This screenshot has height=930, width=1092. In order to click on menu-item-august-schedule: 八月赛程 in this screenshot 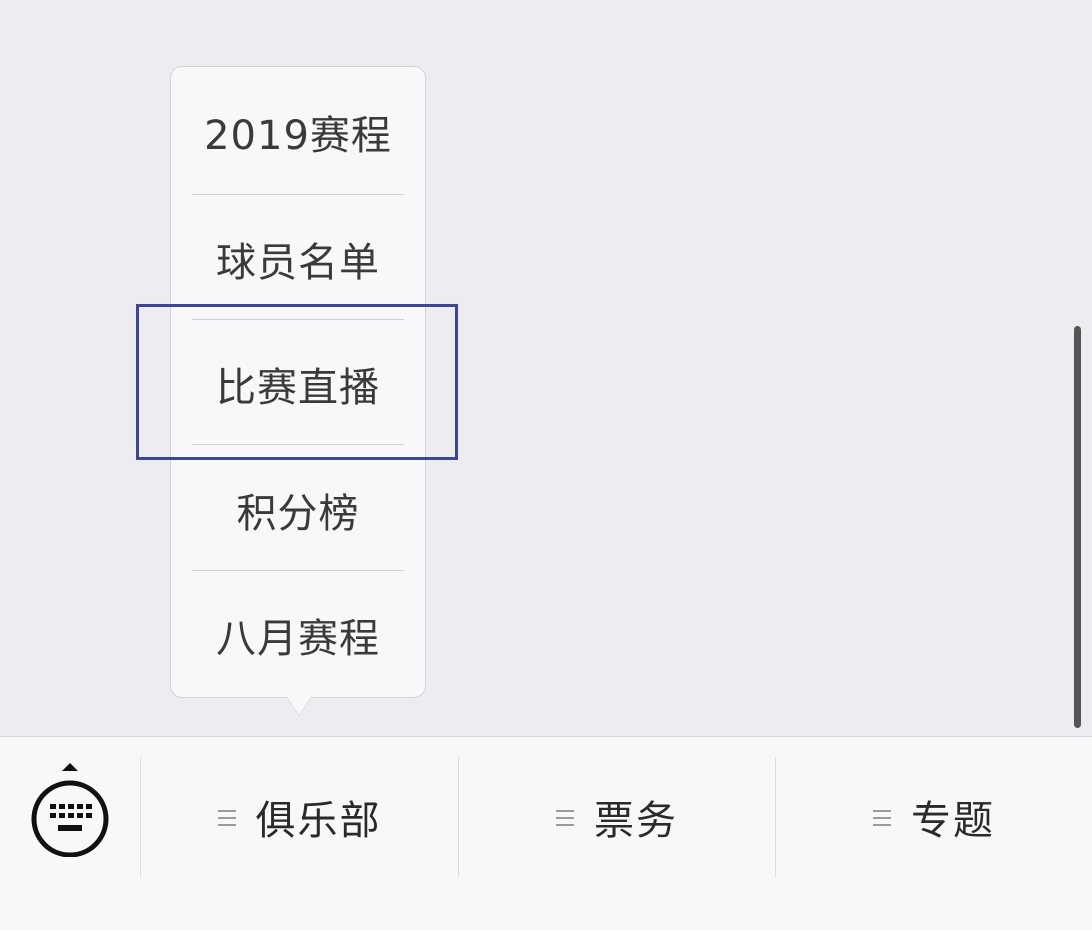, I will do `click(298, 634)`.